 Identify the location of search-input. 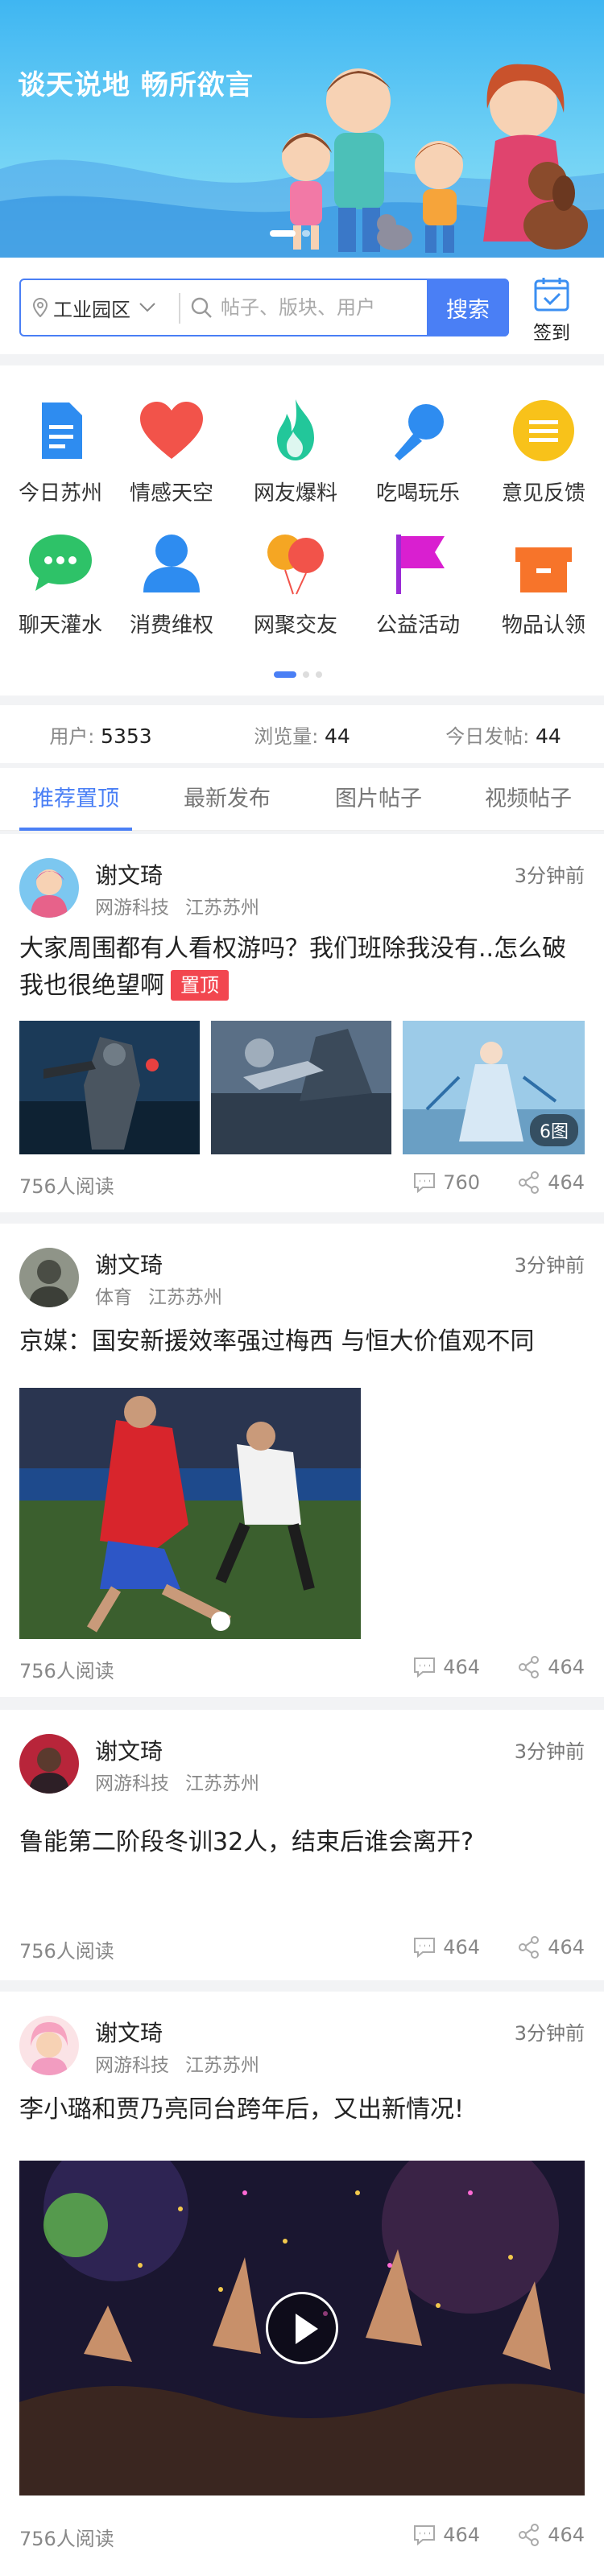
(317, 307).